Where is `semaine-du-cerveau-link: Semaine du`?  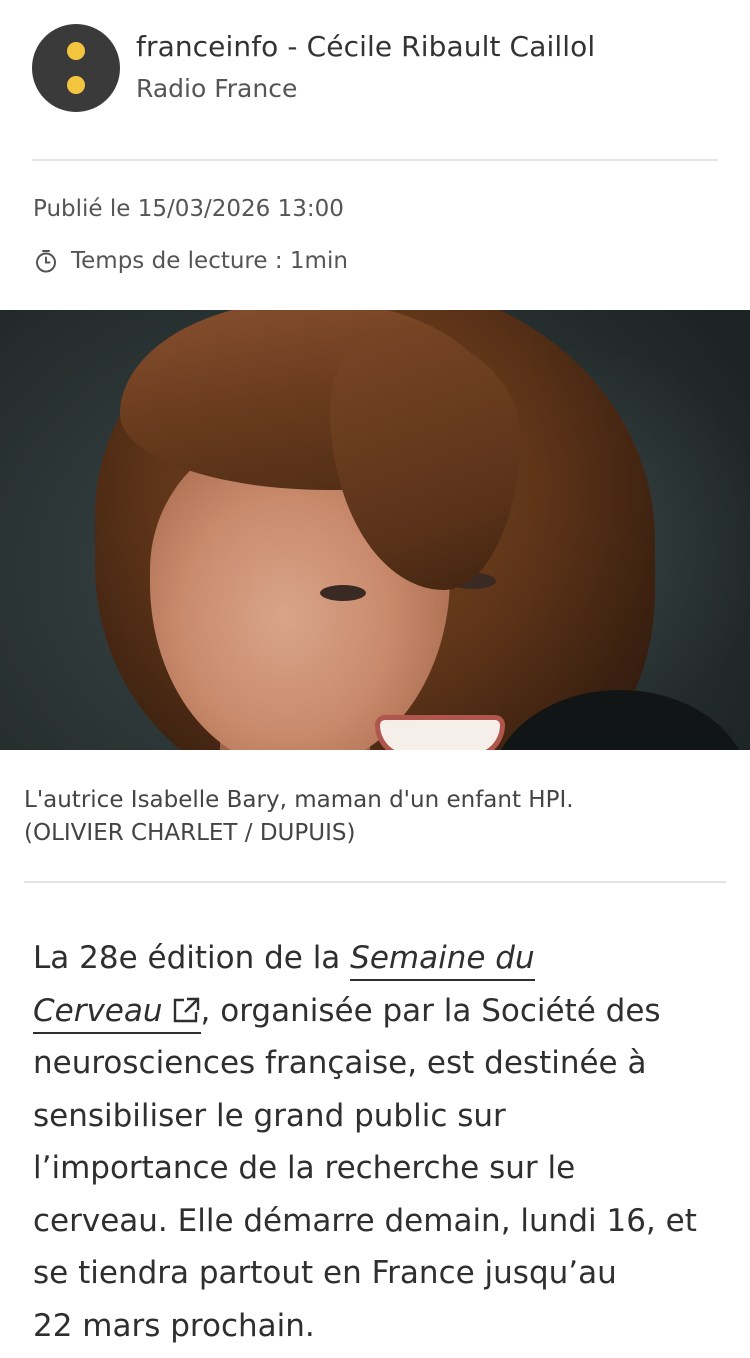
semaine-du-cerveau-link: Semaine du is located at coordinates (442, 960).